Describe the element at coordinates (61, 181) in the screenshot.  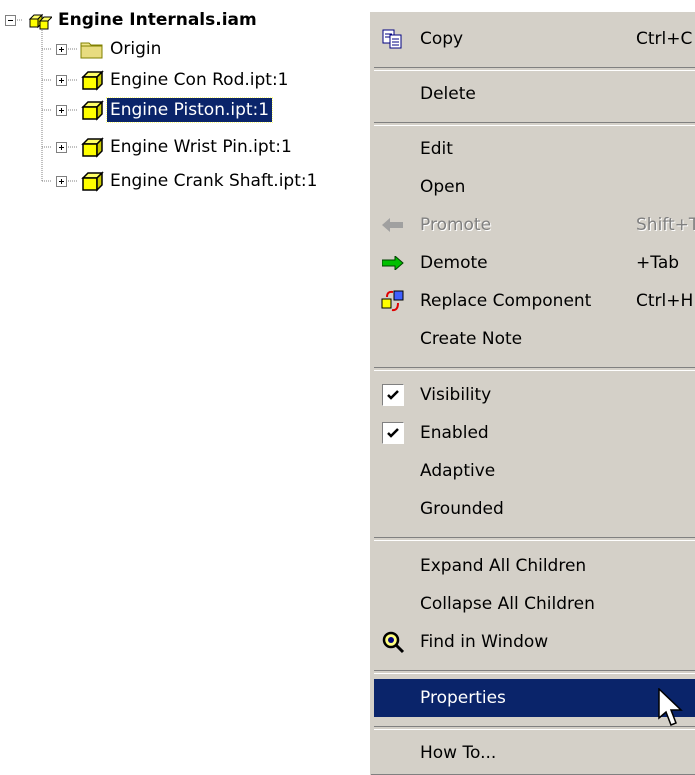
I see `crankshaft-expand-toggle` at that location.